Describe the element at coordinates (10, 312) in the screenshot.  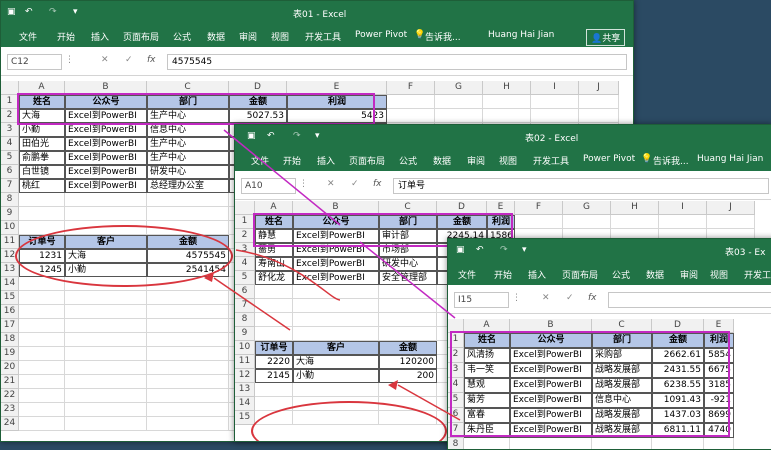
I see `row-header: 16` at that location.